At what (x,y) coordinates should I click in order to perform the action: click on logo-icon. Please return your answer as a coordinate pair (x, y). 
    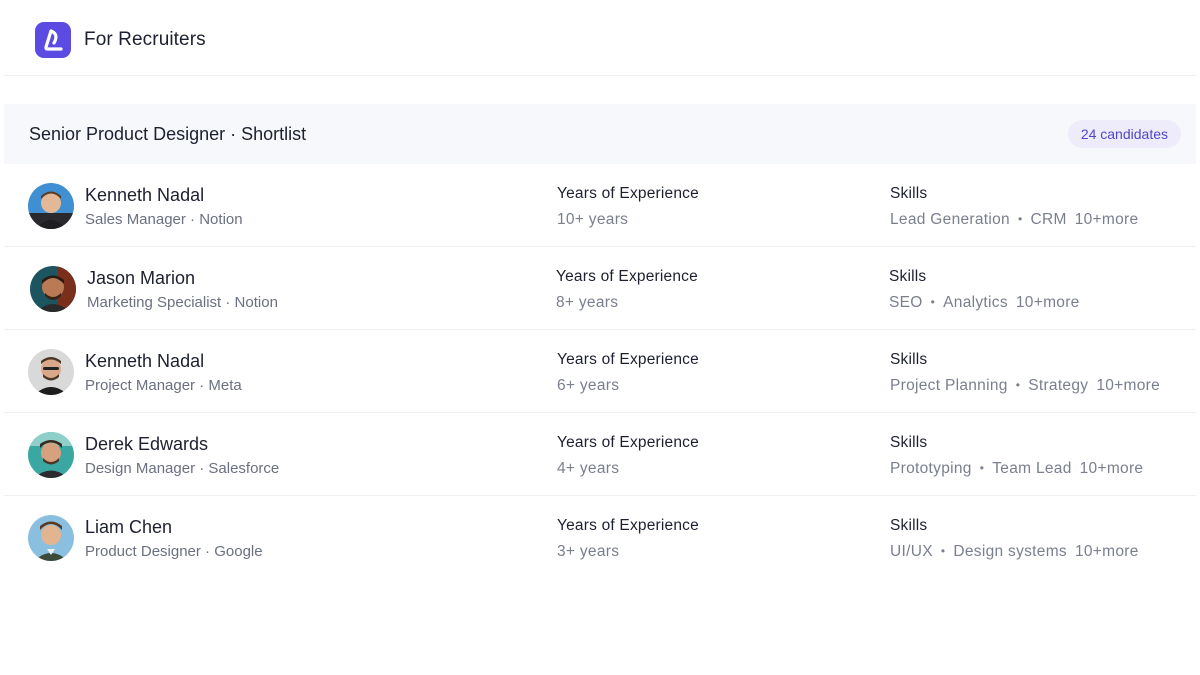
    Looking at the image, I should click on (53, 40).